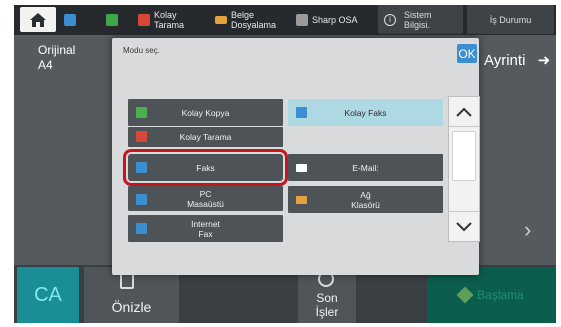 The image size is (561, 327). Describe the element at coordinates (505, 60) in the screenshot. I see `detail-label: Ayrinti` at that location.